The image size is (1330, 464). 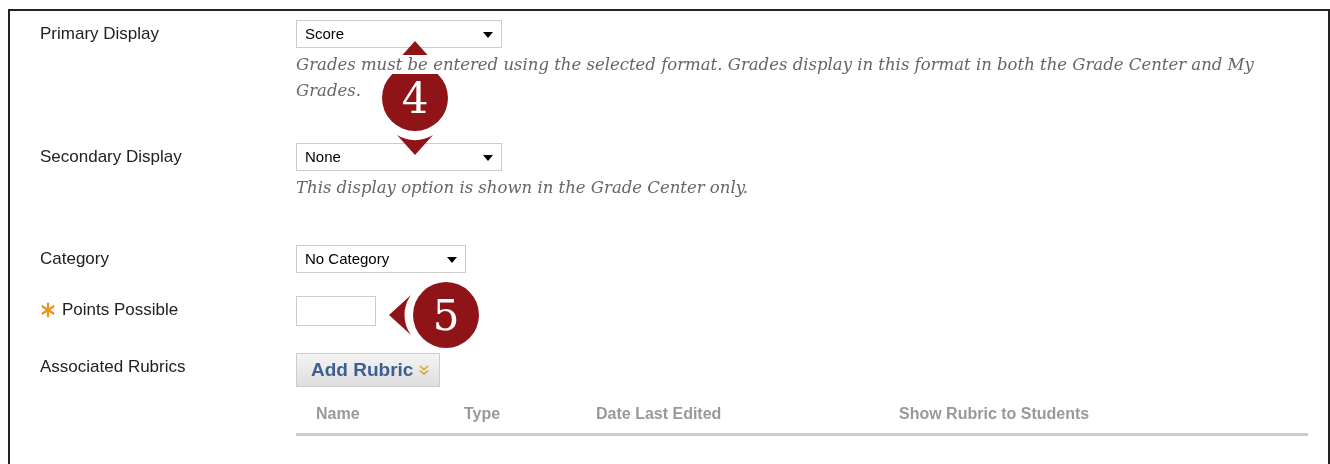 What do you see at coordinates (74, 259) in the screenshot?
I see `field-label: Category` at bounding box center [74, 259].